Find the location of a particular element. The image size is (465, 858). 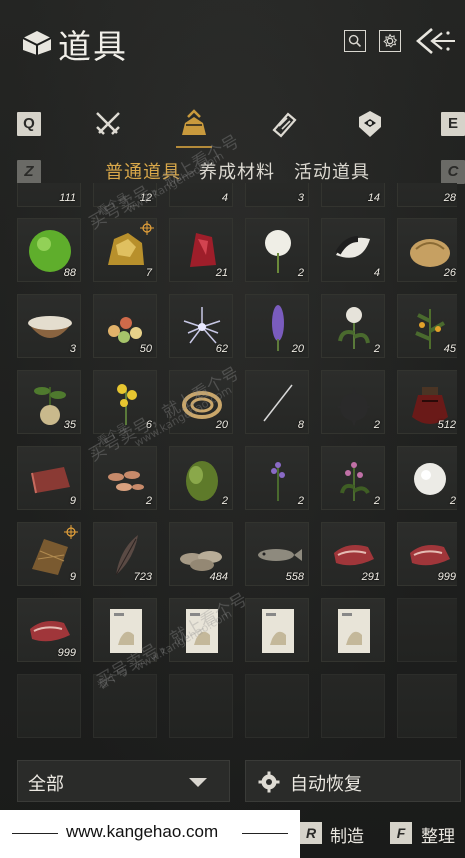

scroll-icon is located at coordinates (284, 125).